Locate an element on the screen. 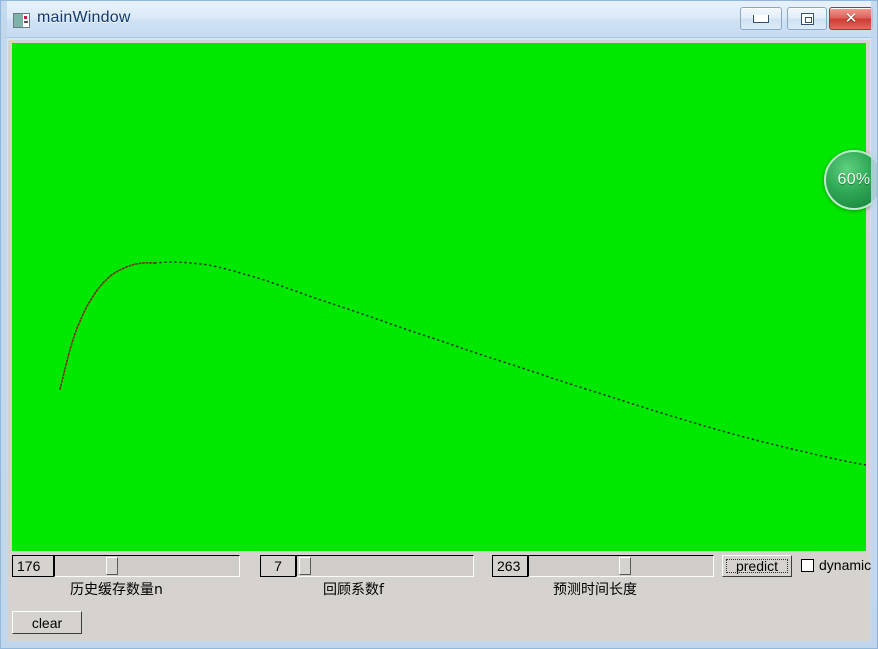 The image size is (878, 649). close-button: ✕ is located at coordinates (851, 18).